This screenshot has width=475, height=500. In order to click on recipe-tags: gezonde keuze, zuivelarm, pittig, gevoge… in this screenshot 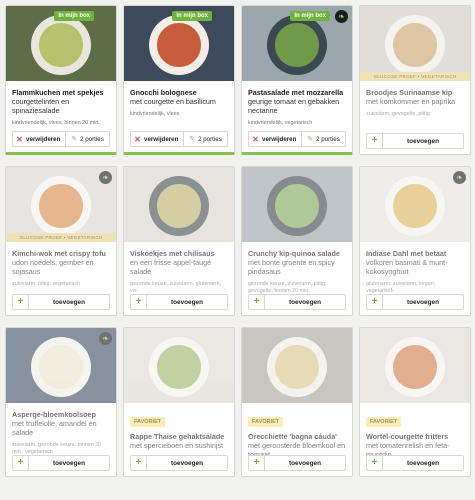, I will do `click(287, 287)`.